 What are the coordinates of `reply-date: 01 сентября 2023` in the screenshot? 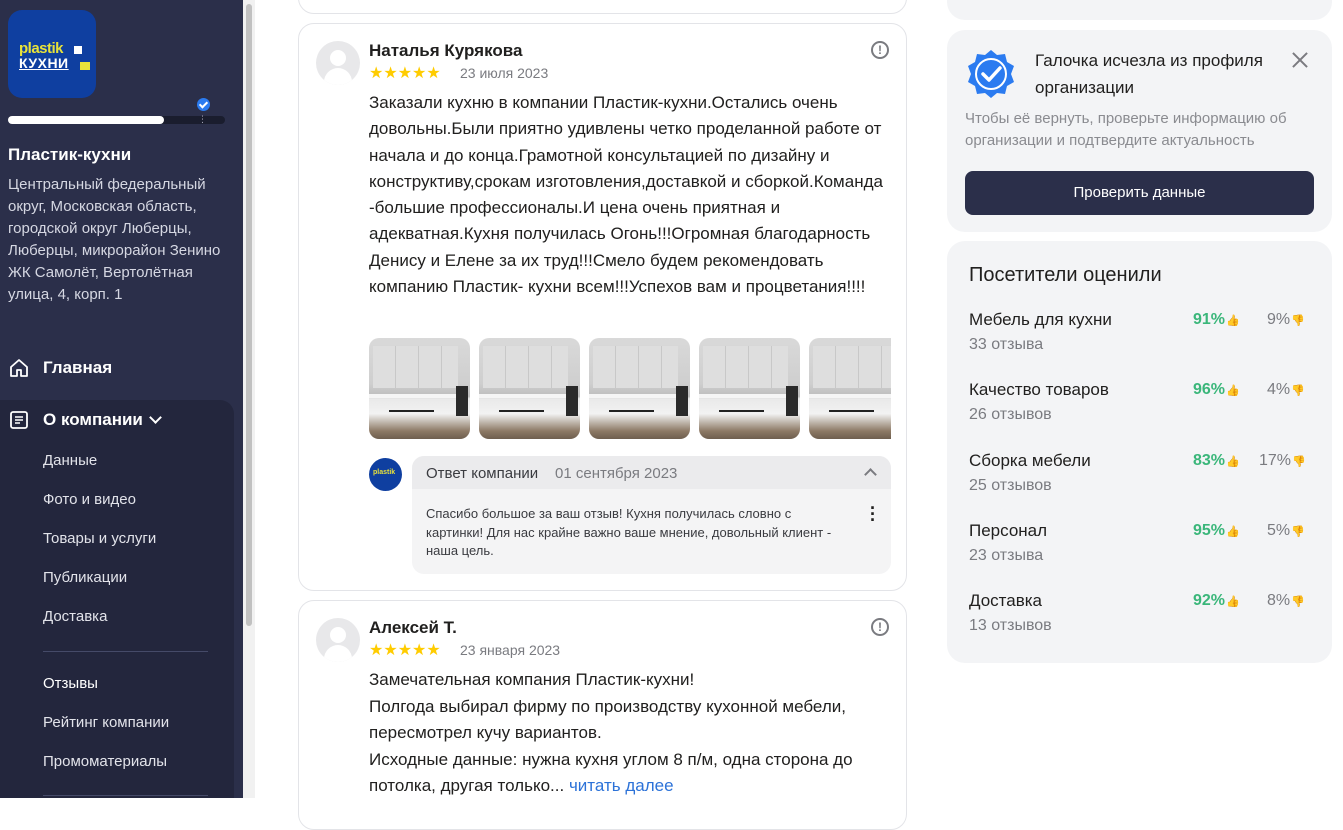 It's located at (616, 473).